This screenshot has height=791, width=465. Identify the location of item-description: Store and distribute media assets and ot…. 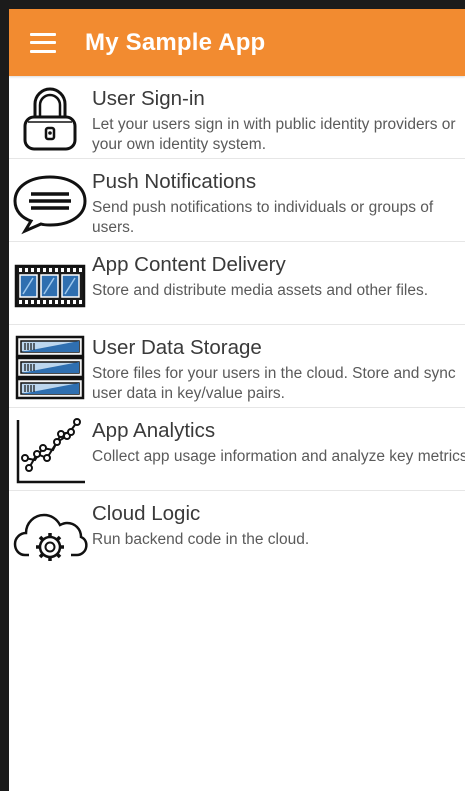
(260, 290).